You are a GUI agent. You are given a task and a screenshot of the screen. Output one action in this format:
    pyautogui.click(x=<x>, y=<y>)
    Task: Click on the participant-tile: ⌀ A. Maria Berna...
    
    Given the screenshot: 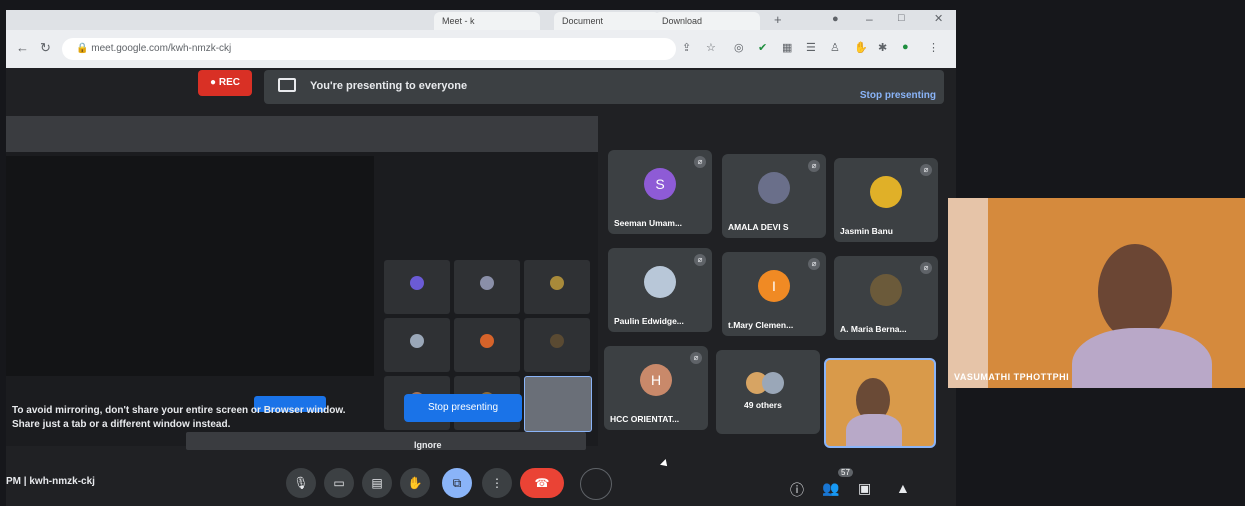 What is the action you would take?
    pyautogui.click(x=886, y=298)
    